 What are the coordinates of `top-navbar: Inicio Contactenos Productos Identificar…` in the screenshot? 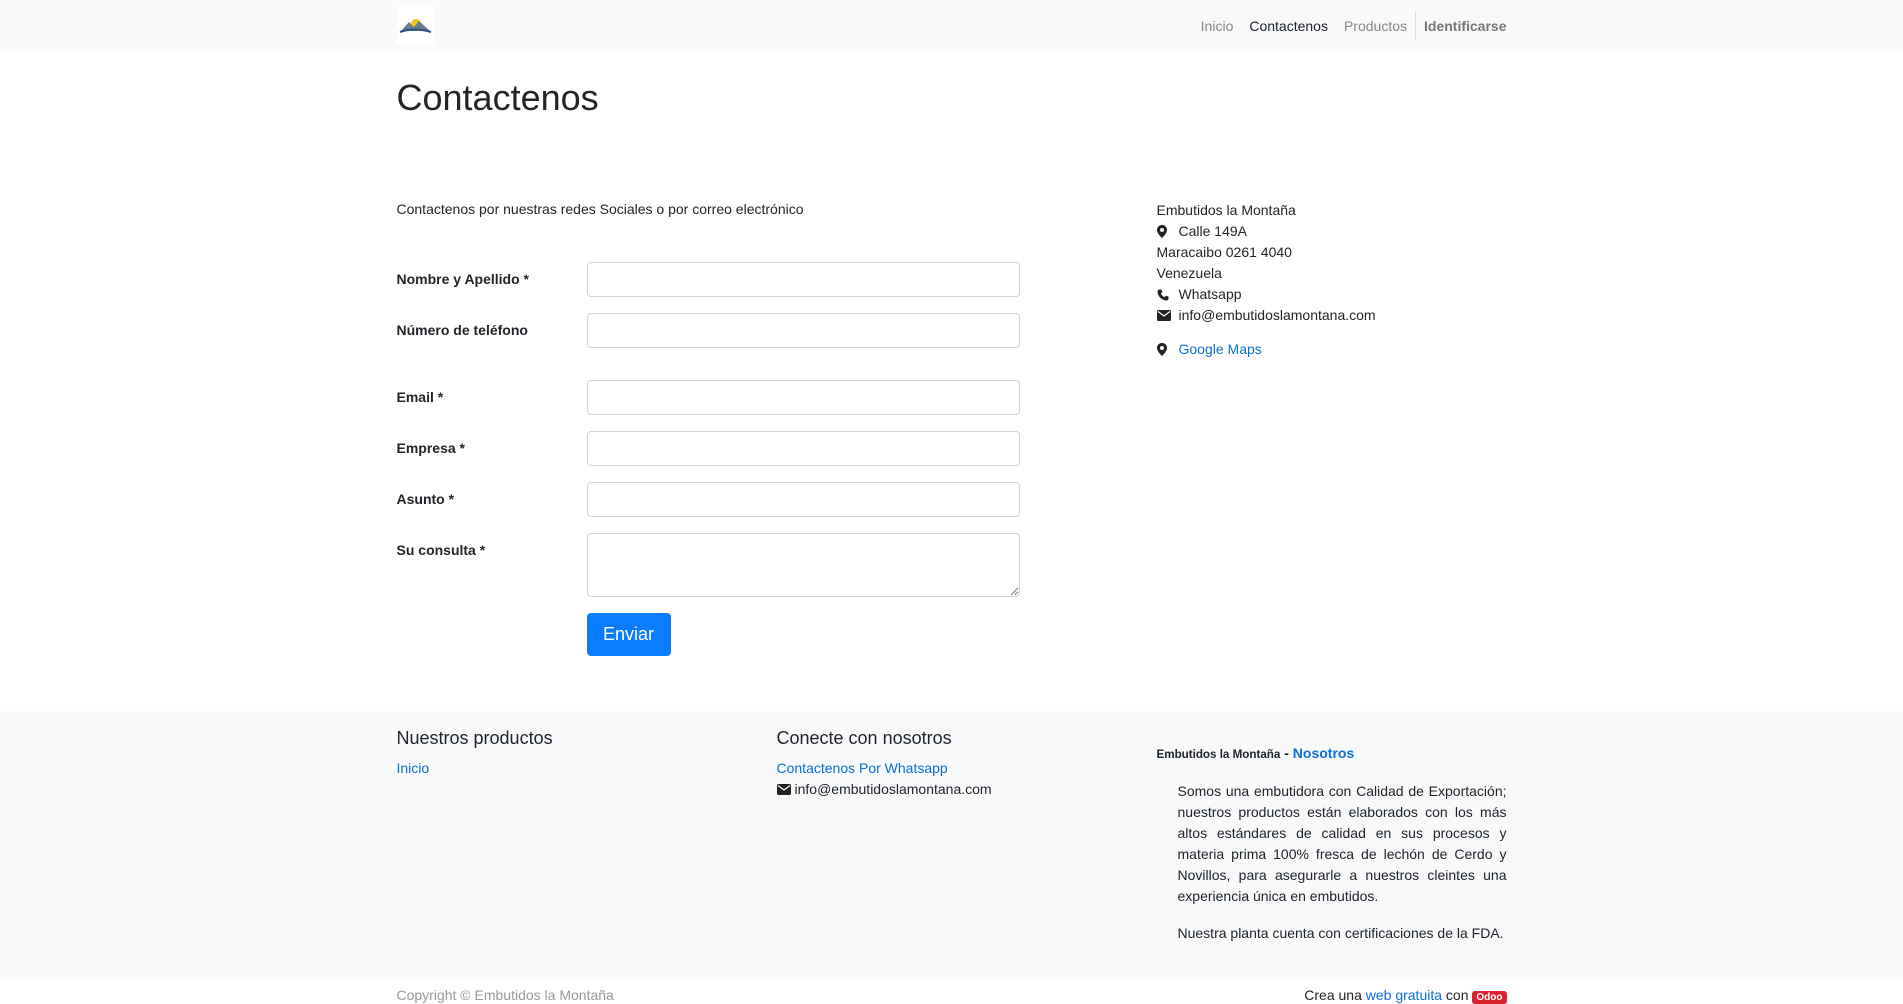 It's located at (951, 25).